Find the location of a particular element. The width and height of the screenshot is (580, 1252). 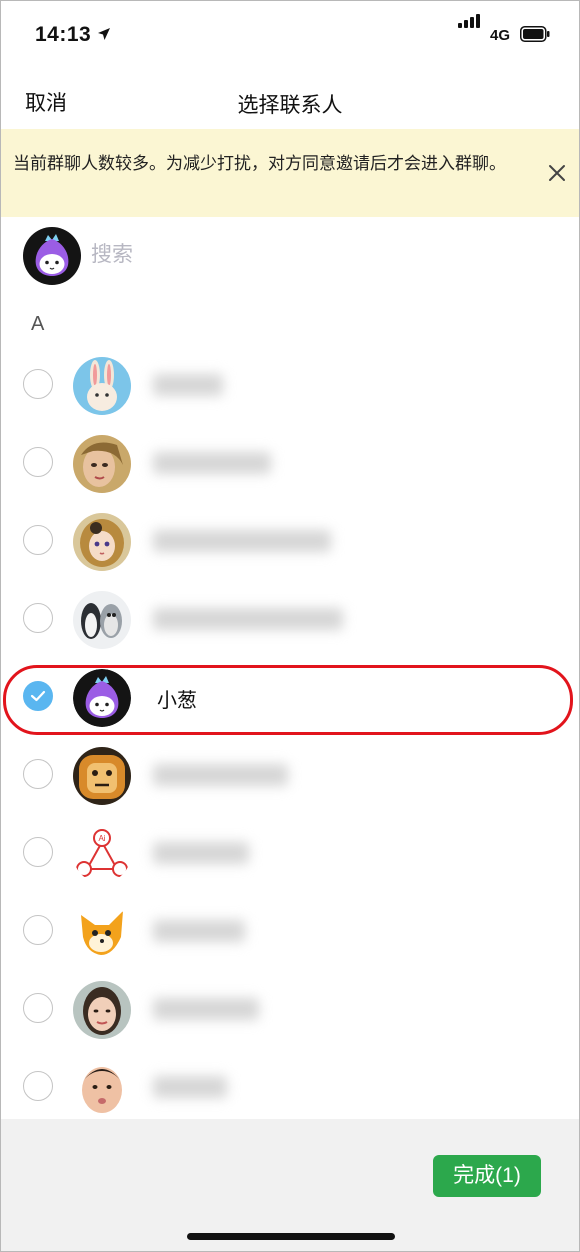

search-input is located at coordinates (321, 255).